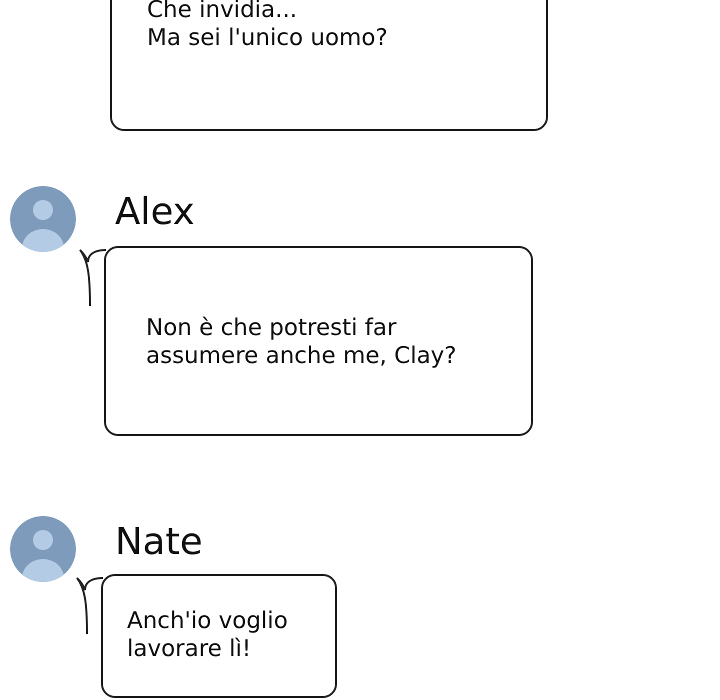 This screenshot has height=700, width=720. I want to click on message-text: Non è che potresti far, so click(272, 328).